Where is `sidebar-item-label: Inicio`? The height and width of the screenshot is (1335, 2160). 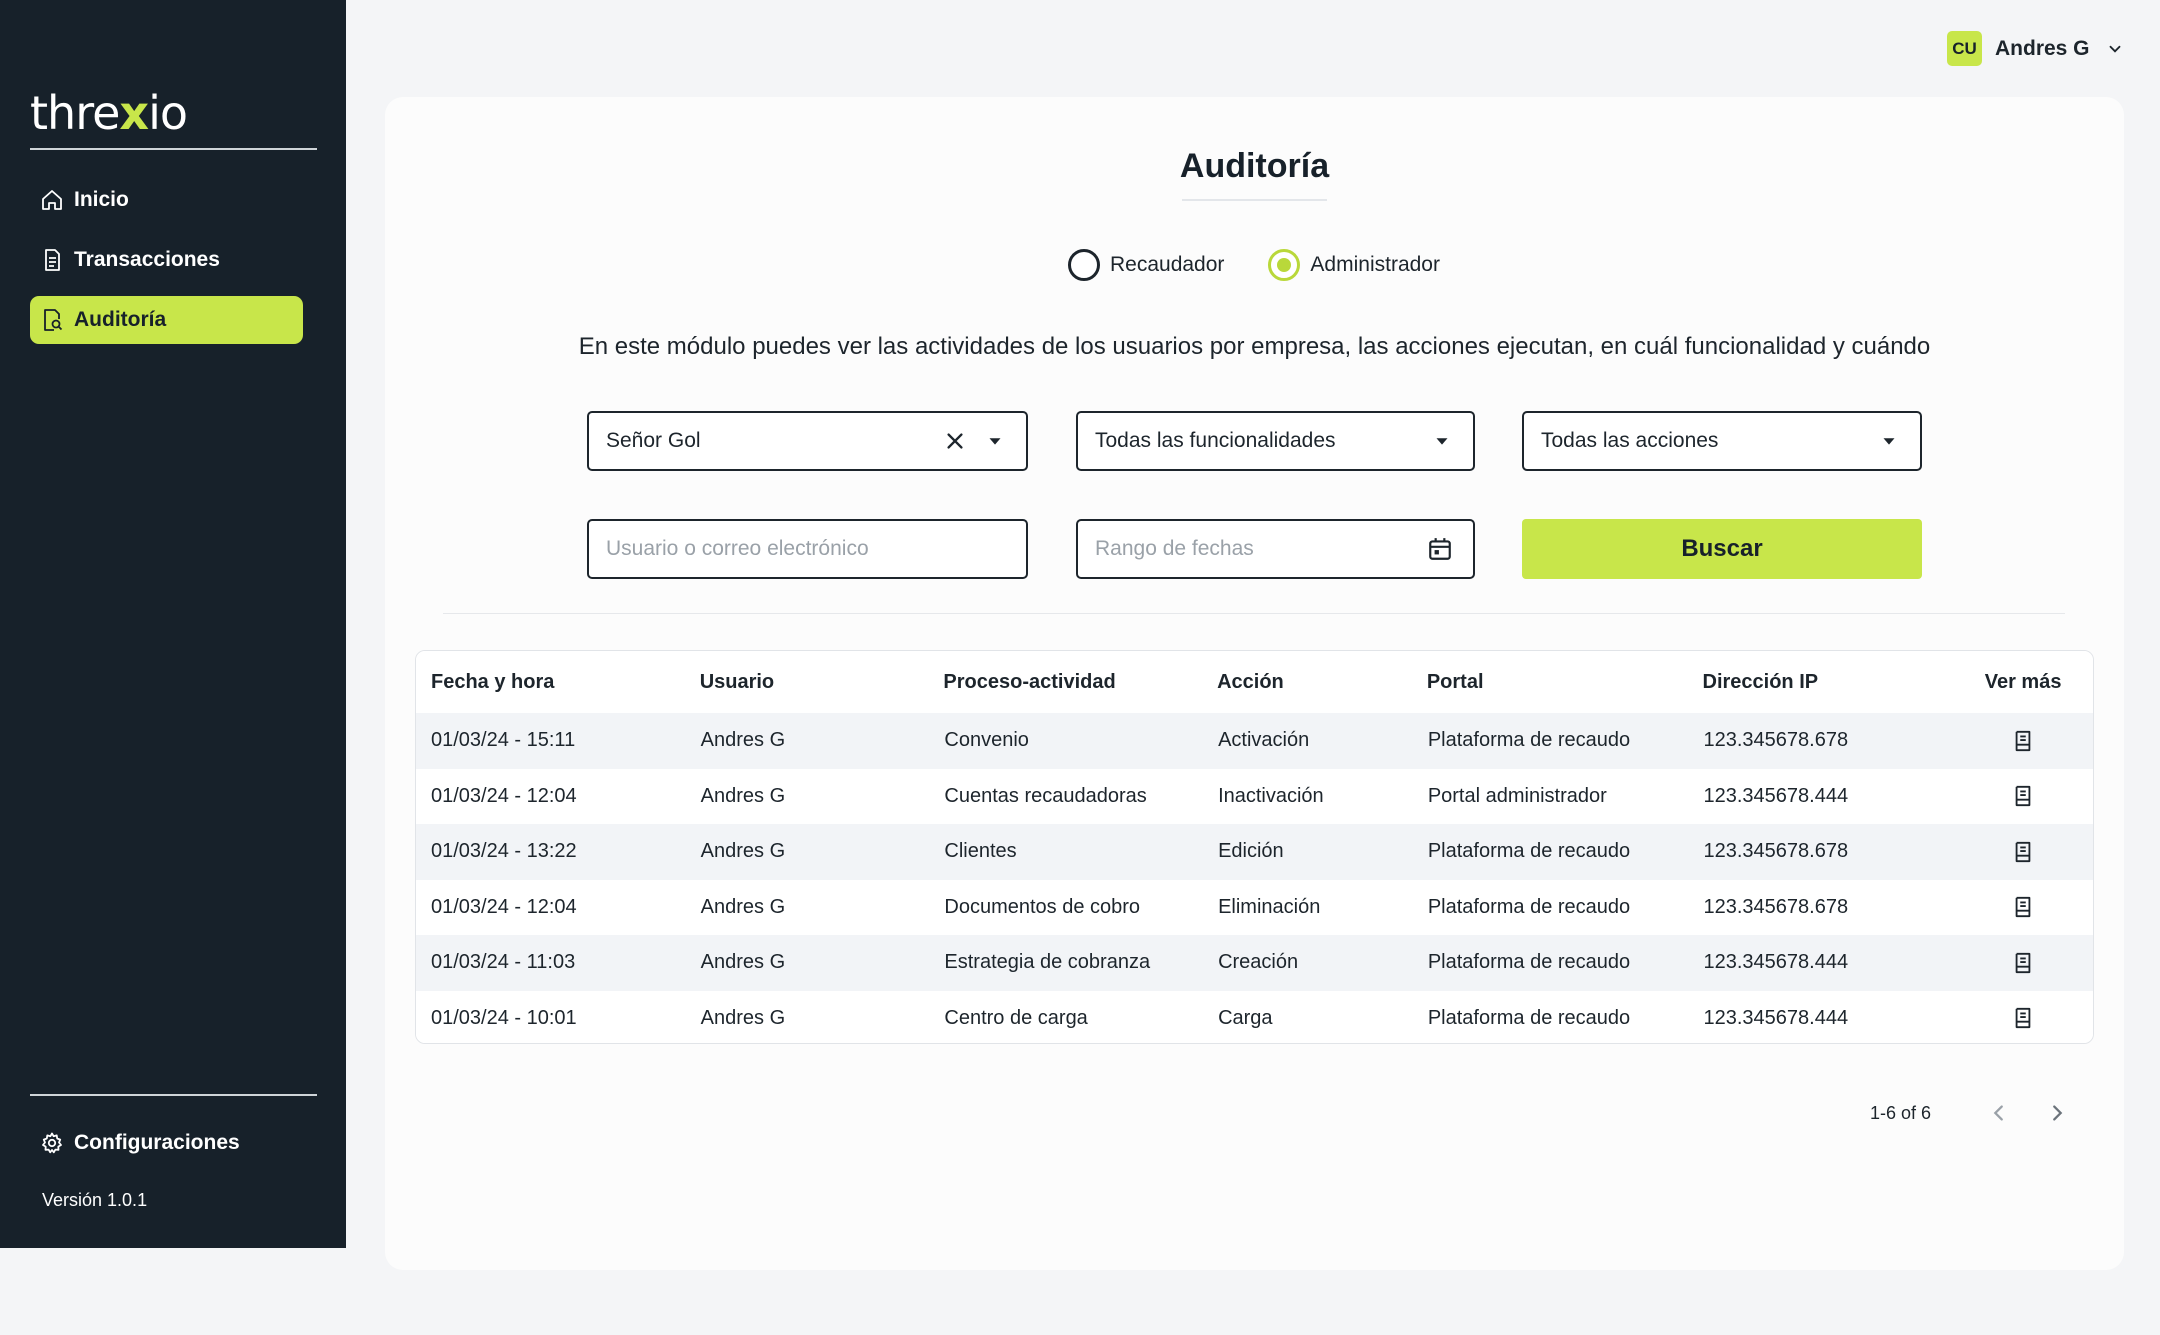
sidebar-item-label: Inicio is located at coordinates (101, 199).